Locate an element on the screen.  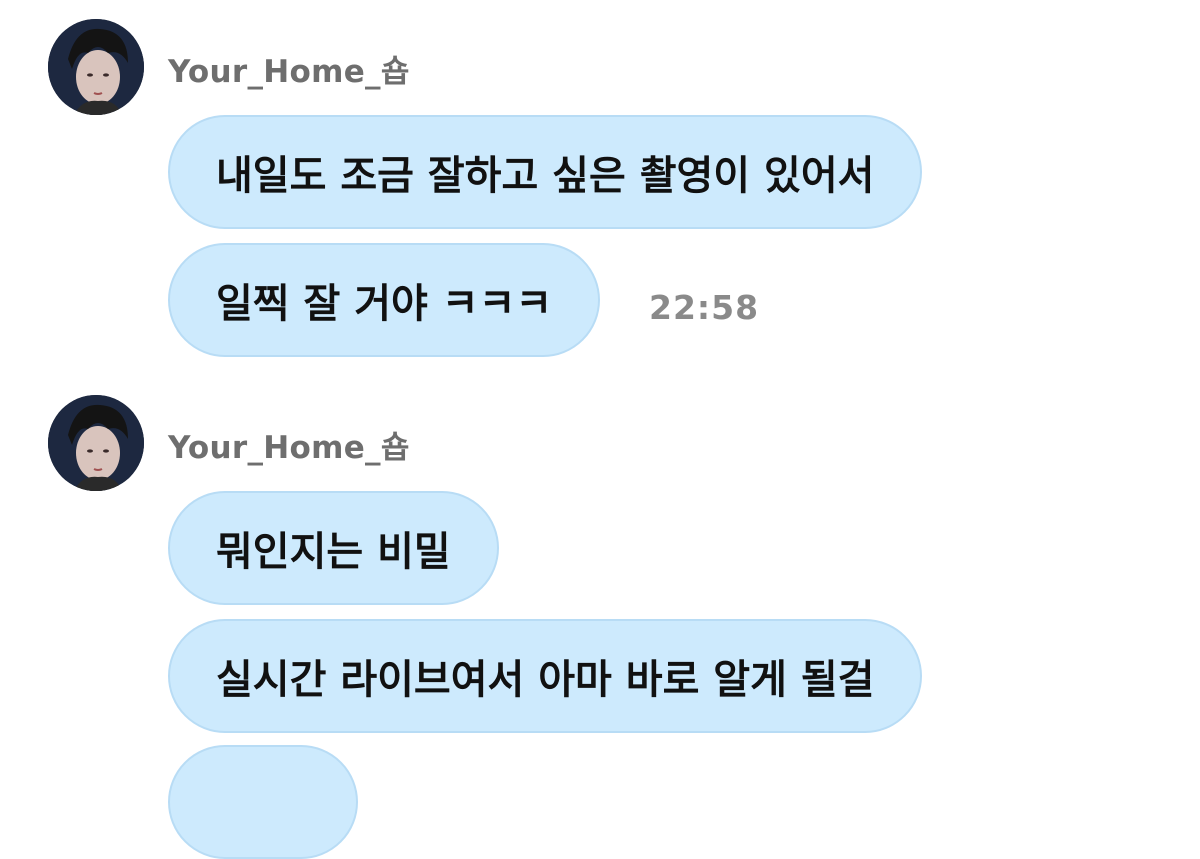
message-bubble: 내일도 조금 잘하고 싶은 촬영이 있어서 is located at coordinates (545, 172).